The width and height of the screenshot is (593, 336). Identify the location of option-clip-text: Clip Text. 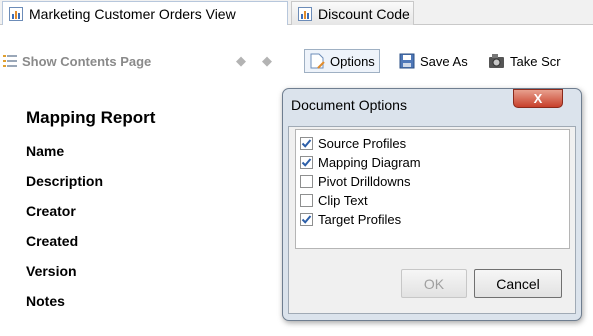
(334, 200).